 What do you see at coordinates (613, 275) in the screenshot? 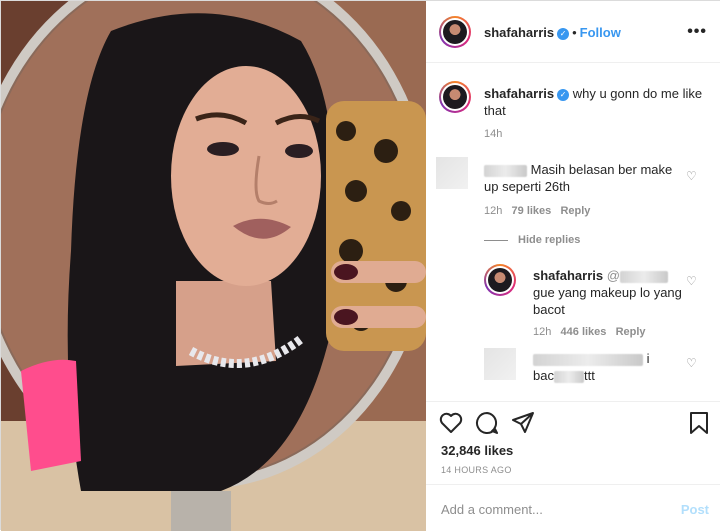
I see `reply-1-mention-prefix: @` at bounding box center [613, 275].